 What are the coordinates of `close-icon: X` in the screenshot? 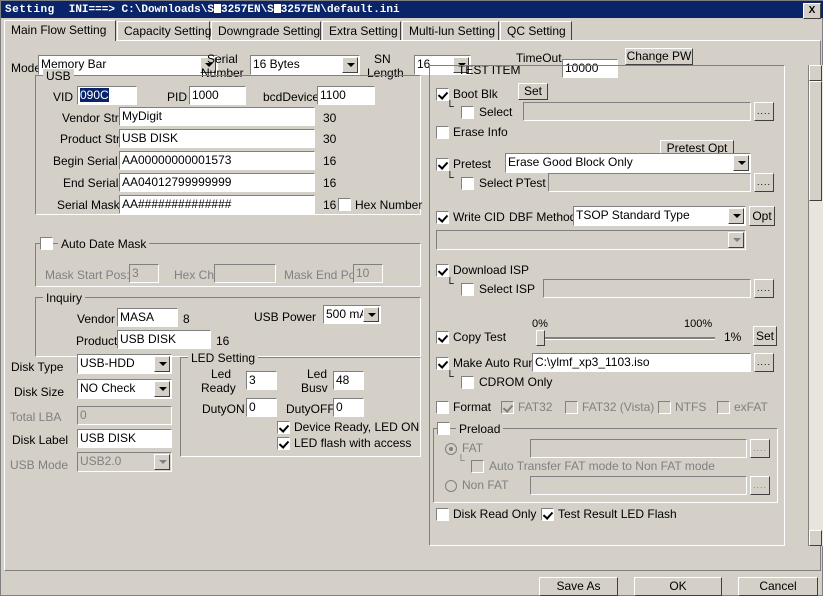 It's located at (812, 11).